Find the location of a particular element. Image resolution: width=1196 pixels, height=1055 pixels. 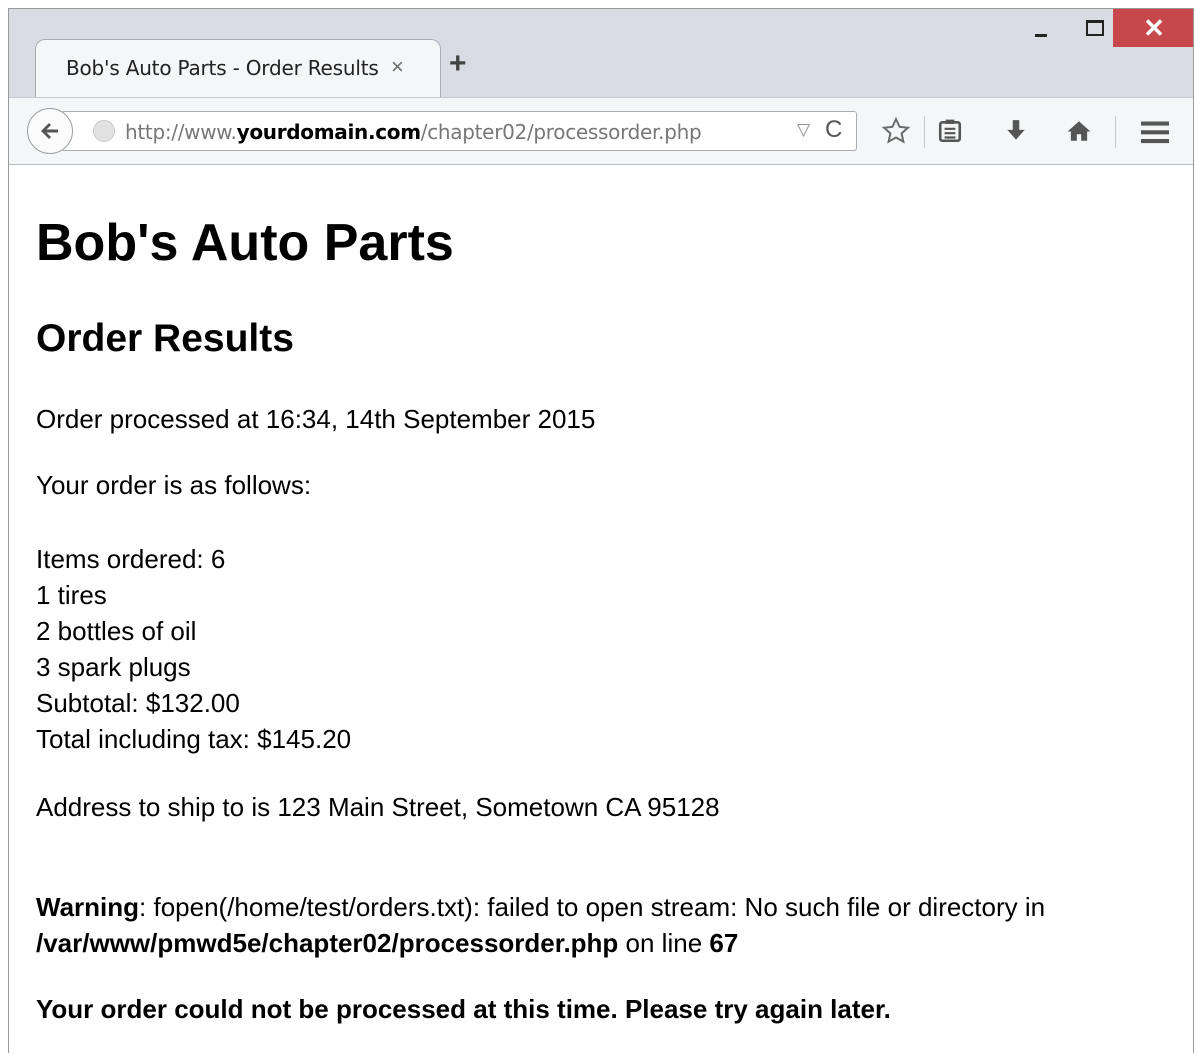

page-title: Bob's Auto Parts is located at coordinates (245, 243).